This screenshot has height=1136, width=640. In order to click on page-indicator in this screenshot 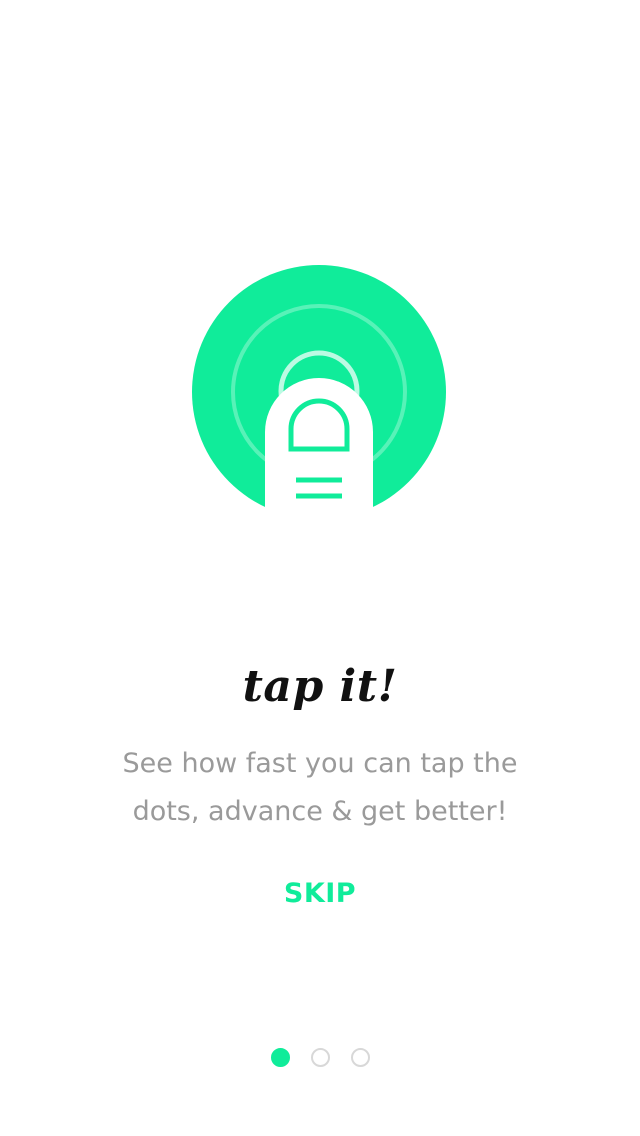, I will do `click(320, 1058)`.